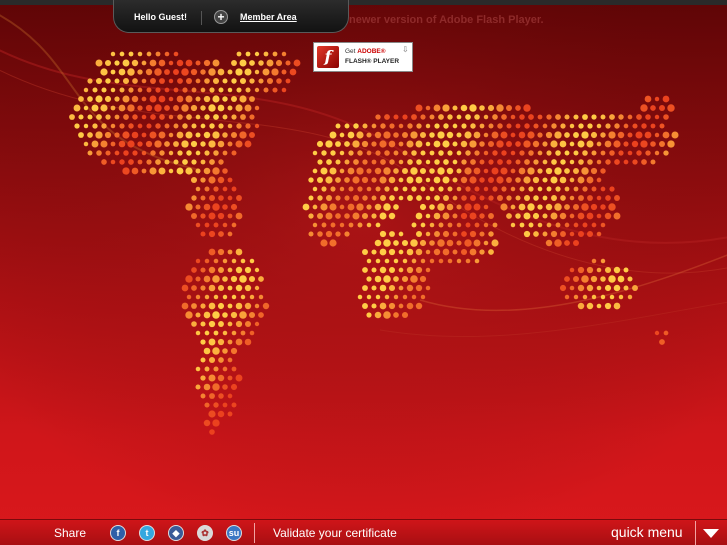 This screenshot has height=545, width=727. What do you see at coordinates (268, 17) in the screenshot?
I see `member-area-link: Member Area` at bounding box center [268, 17].